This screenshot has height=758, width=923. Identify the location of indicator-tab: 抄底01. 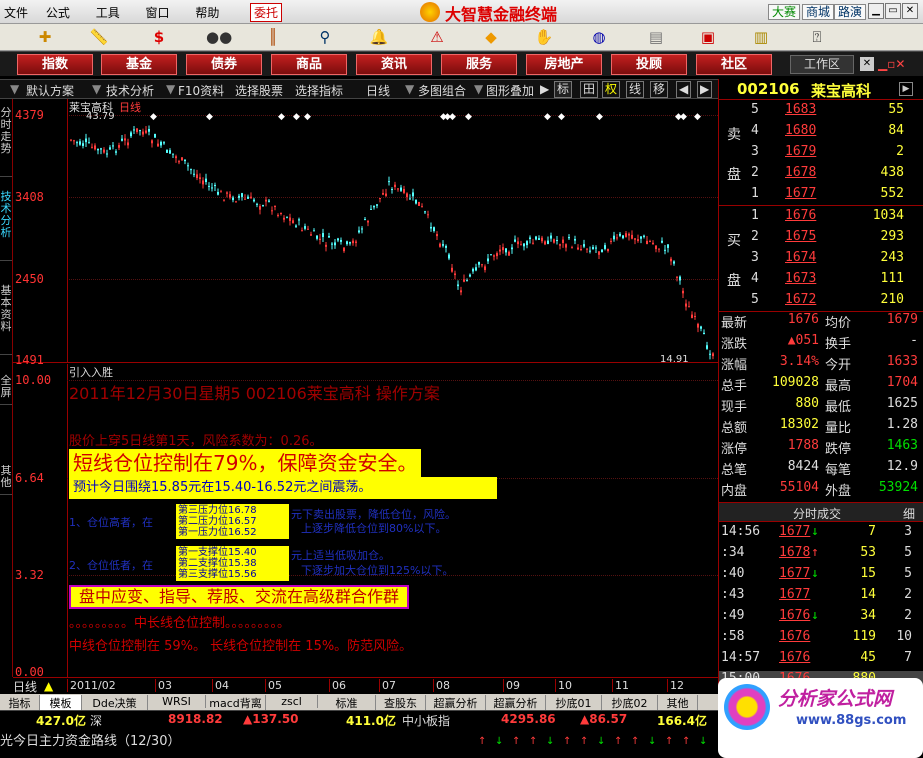
(574, 703).